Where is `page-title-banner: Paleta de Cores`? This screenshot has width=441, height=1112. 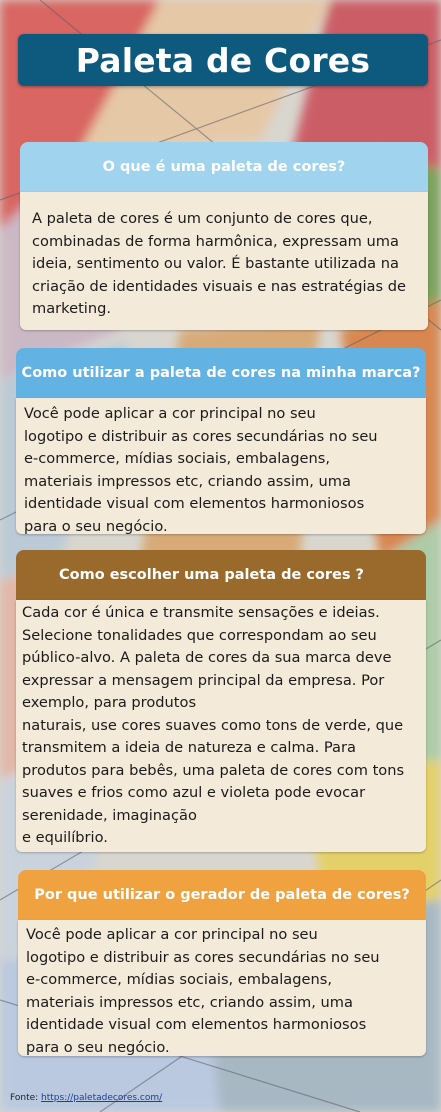
page-title-banner: Paleta de Cores is located at coordinates (223, 60).